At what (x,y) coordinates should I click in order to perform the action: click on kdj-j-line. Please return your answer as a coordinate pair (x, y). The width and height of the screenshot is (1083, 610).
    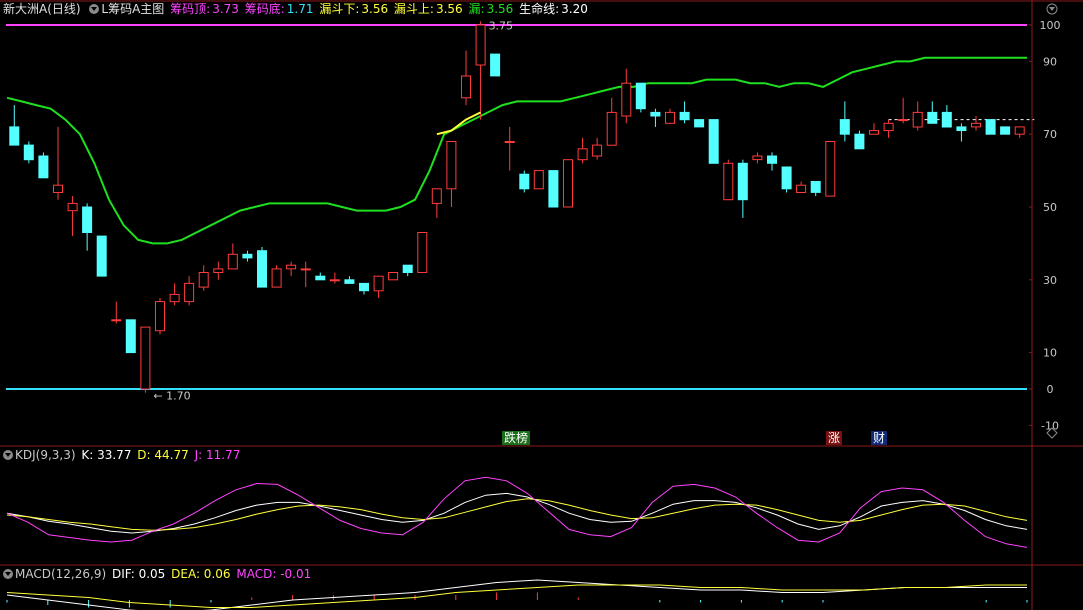
    Looking at the image, I should click on (517, 512).